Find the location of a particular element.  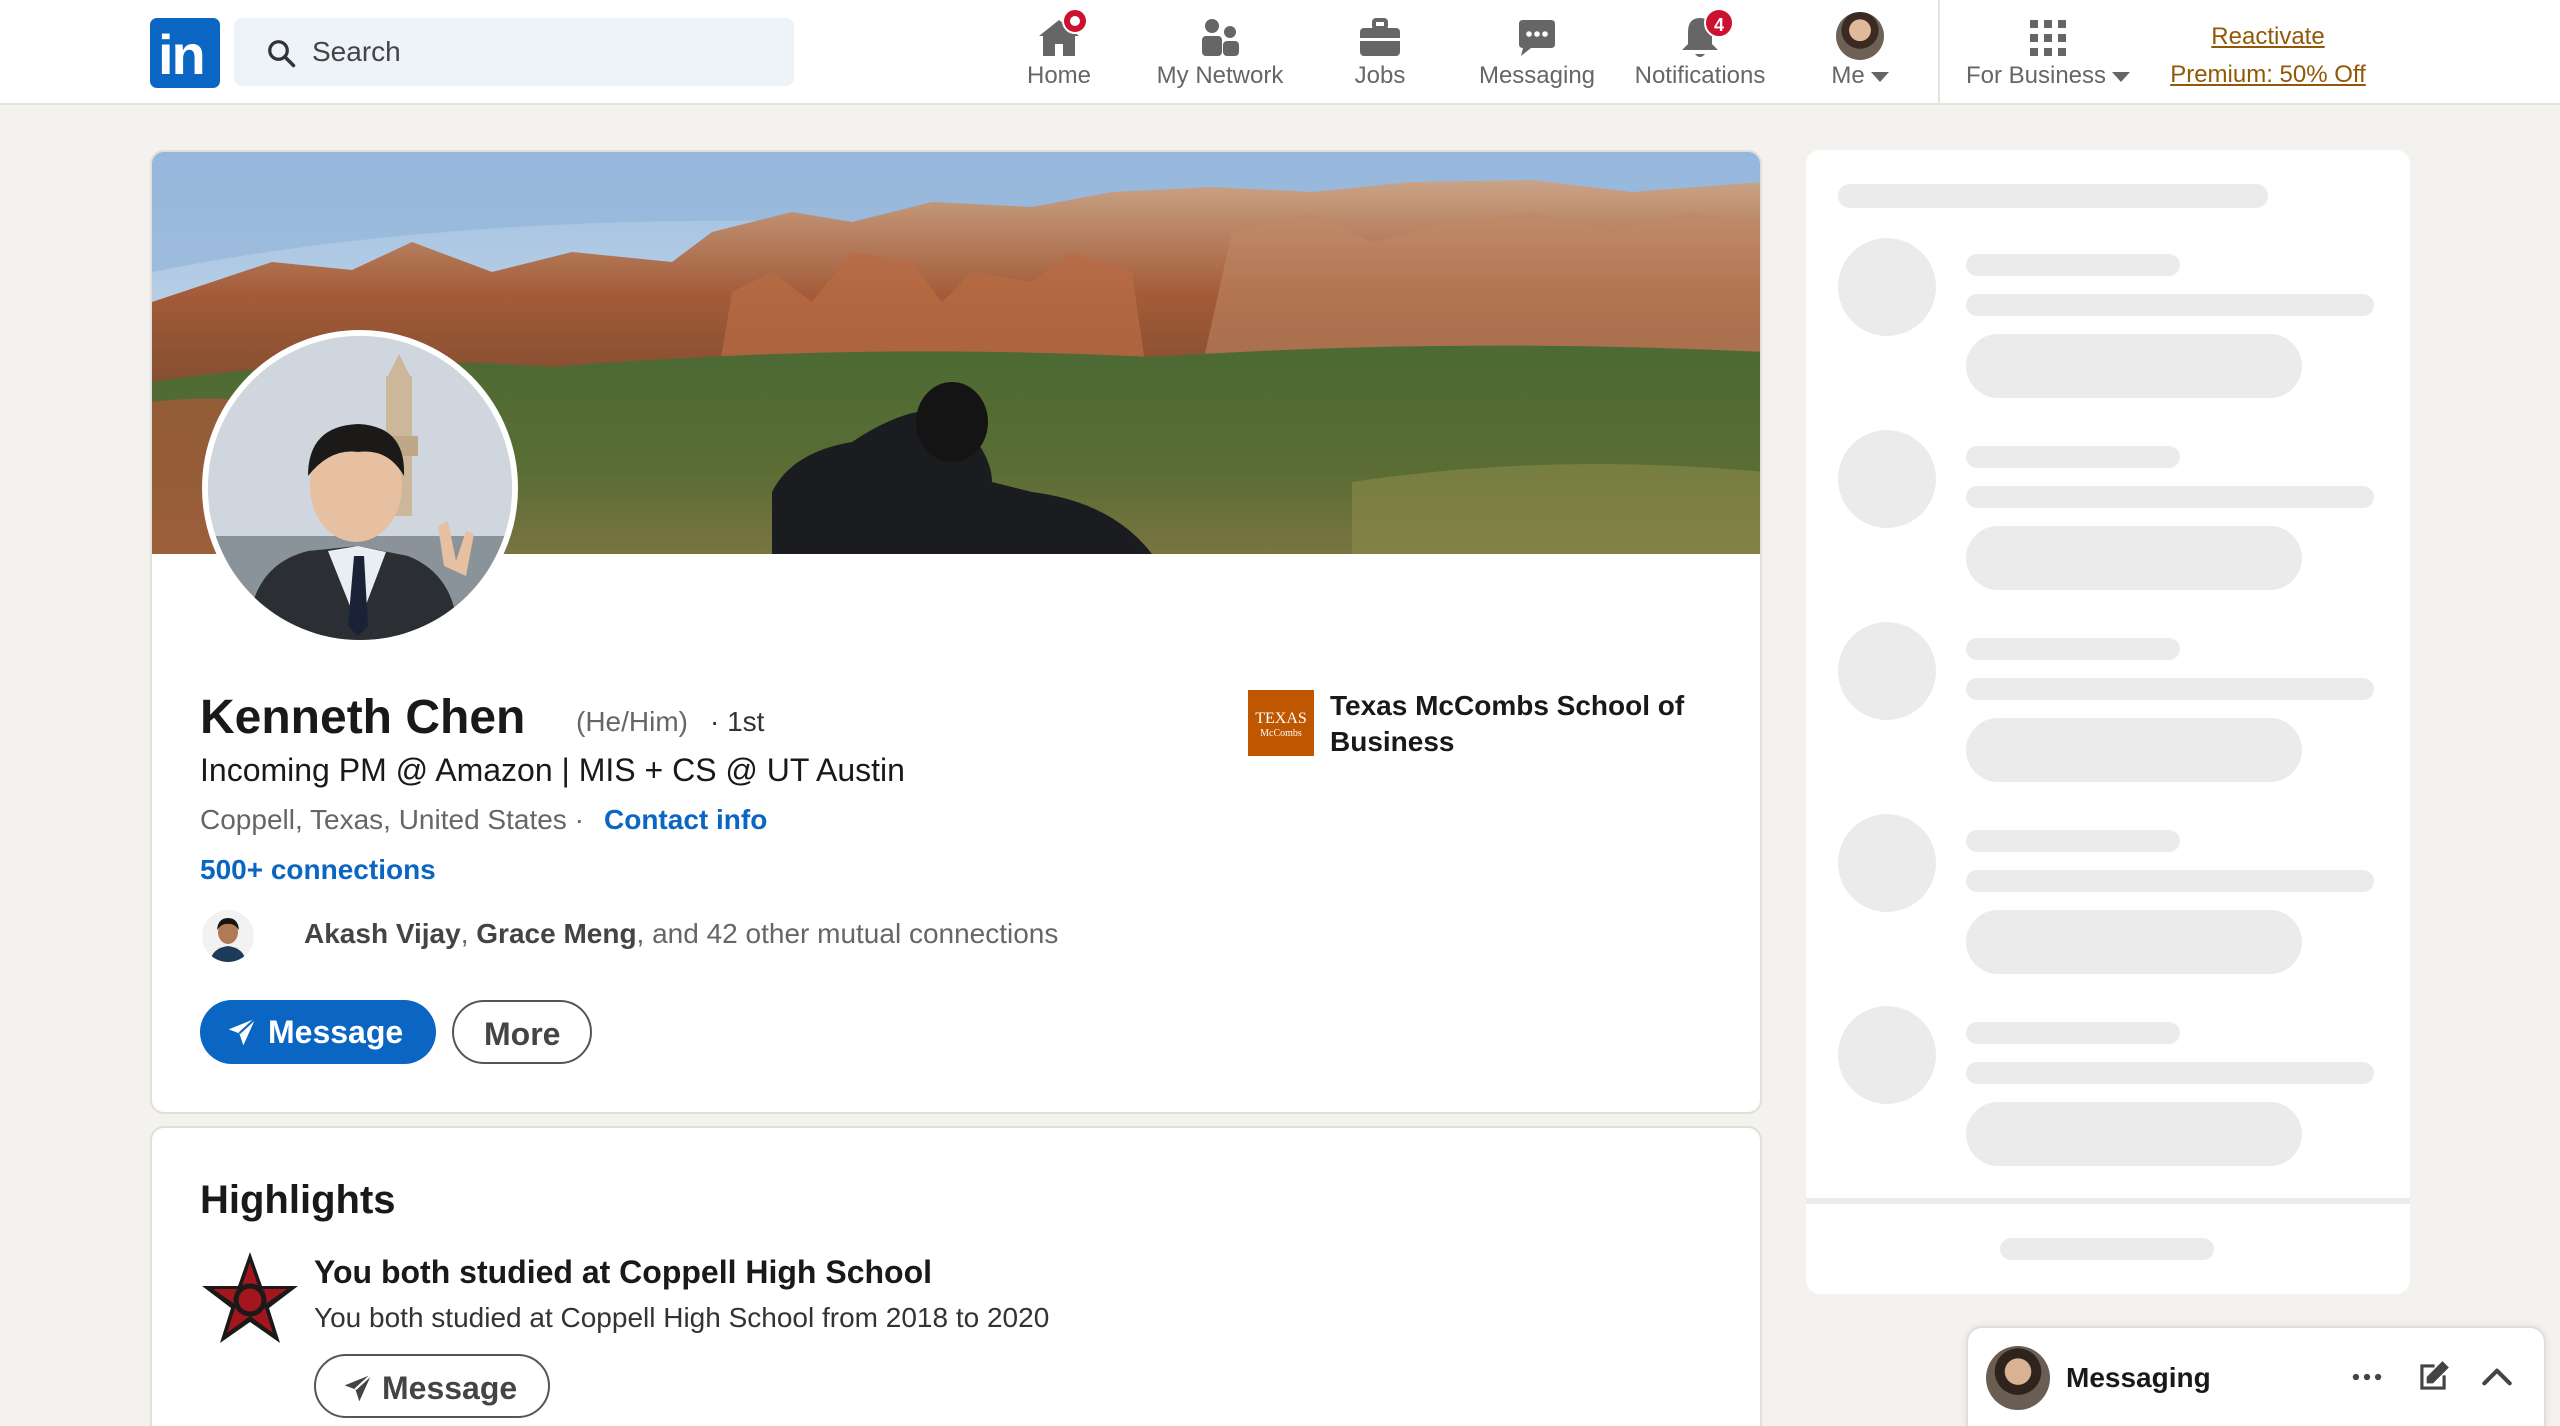

nav-notifications-label: Notifications is located at coordinates (1700, 75).